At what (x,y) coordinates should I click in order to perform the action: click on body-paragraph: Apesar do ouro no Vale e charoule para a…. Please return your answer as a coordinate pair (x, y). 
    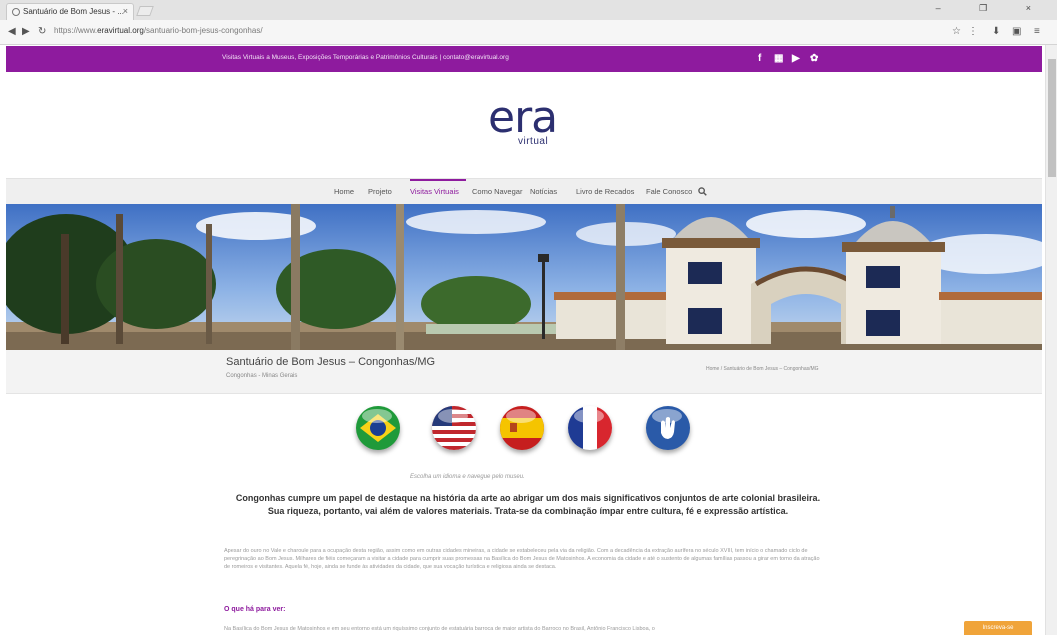
    Looking at the image, I should click on (522, 559).